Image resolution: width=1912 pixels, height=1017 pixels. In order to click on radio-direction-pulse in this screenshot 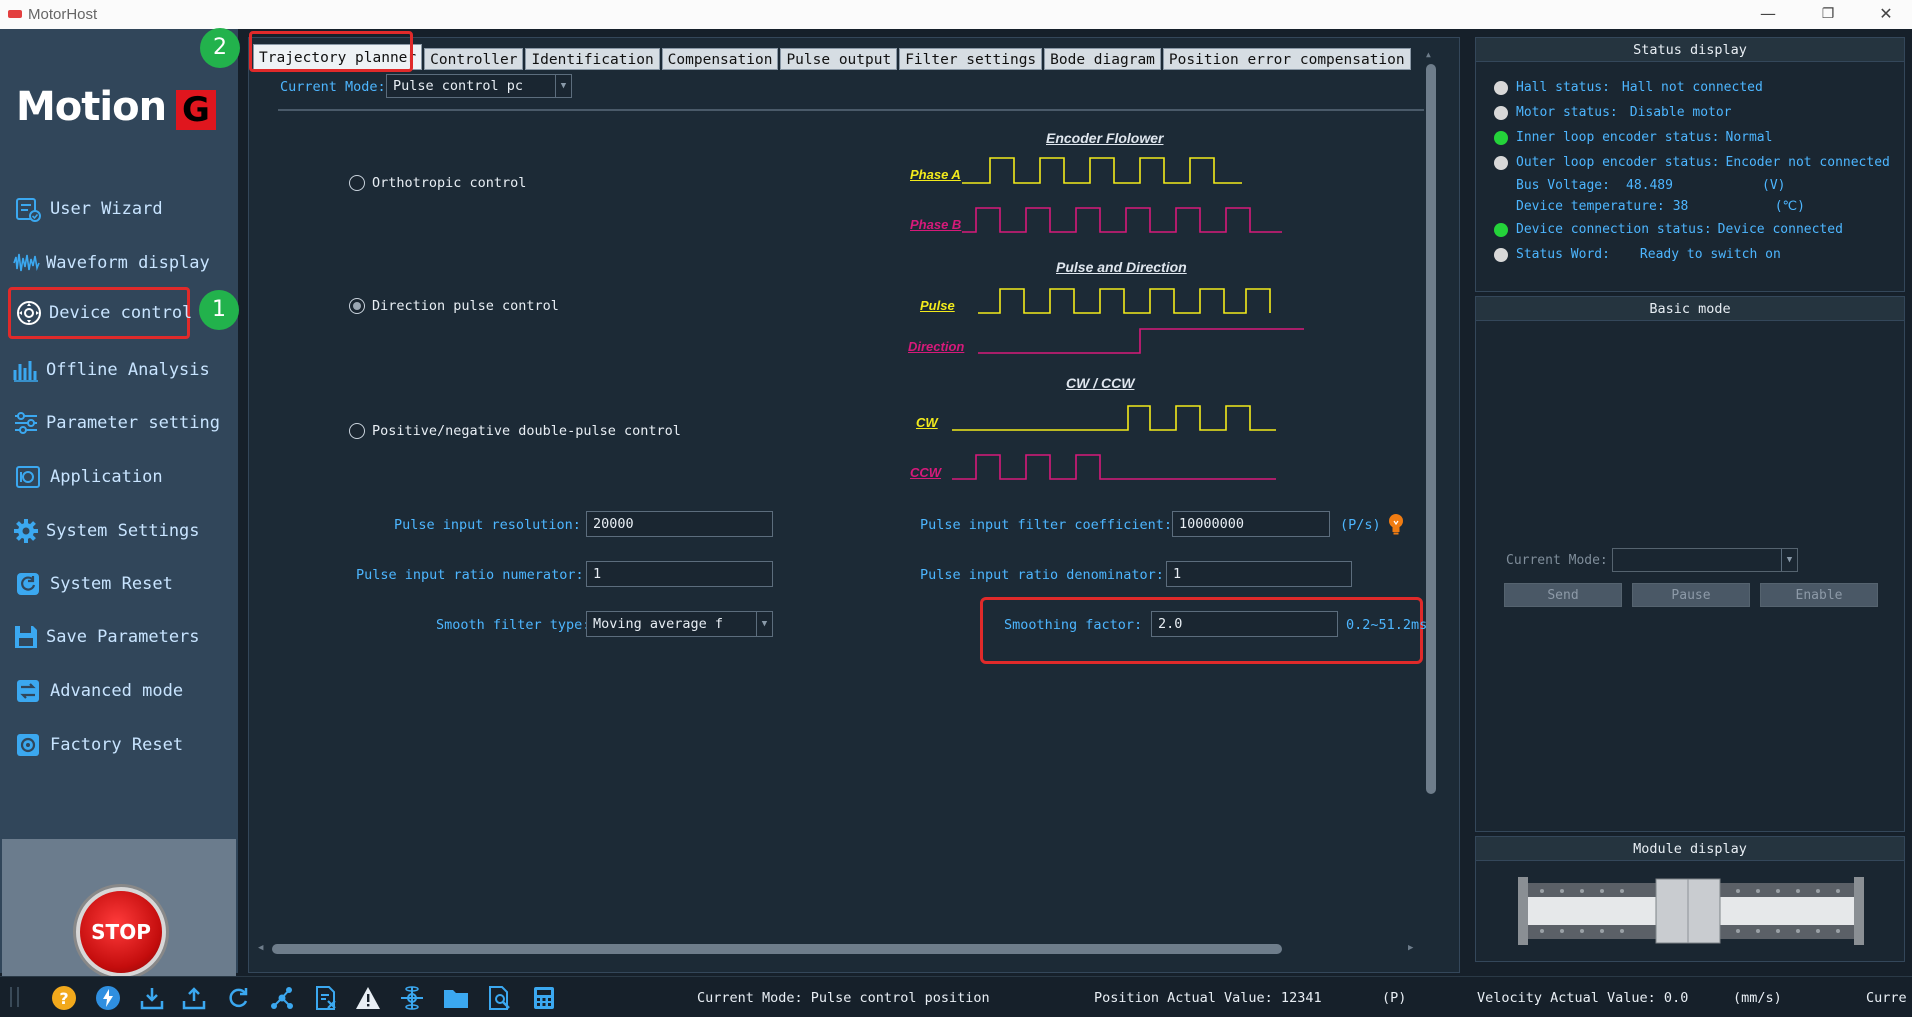, I will do `click(357, 306)`.